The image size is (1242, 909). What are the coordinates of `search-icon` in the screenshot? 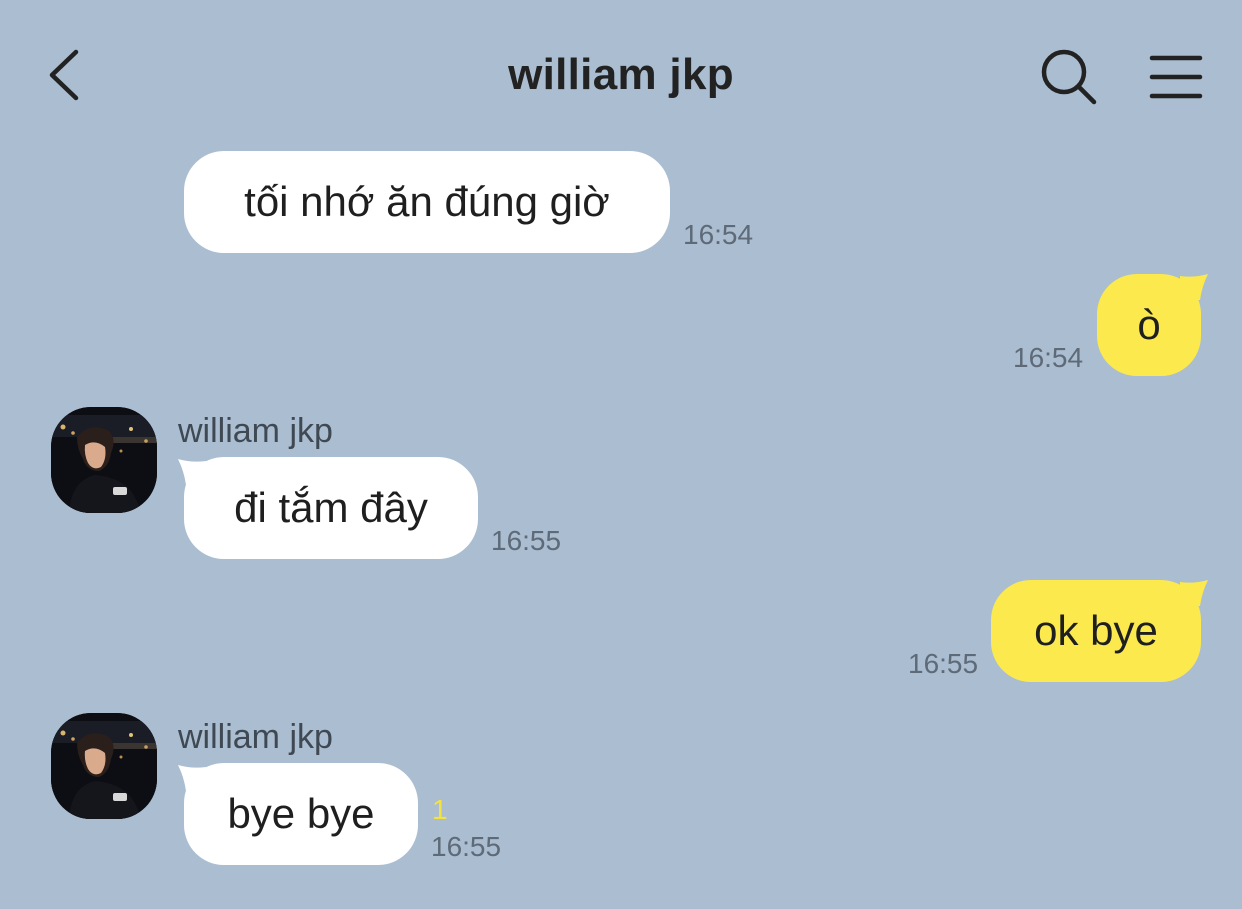 It's located at (1069, 77).